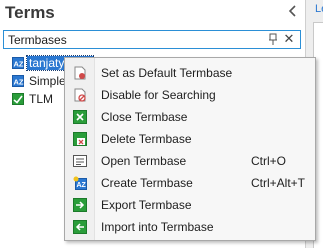 This screenshot has width=323, height=248. Describe the element at coordinates (41, 99) in the screenshot. I see `termbase-label: TLM` at that location.